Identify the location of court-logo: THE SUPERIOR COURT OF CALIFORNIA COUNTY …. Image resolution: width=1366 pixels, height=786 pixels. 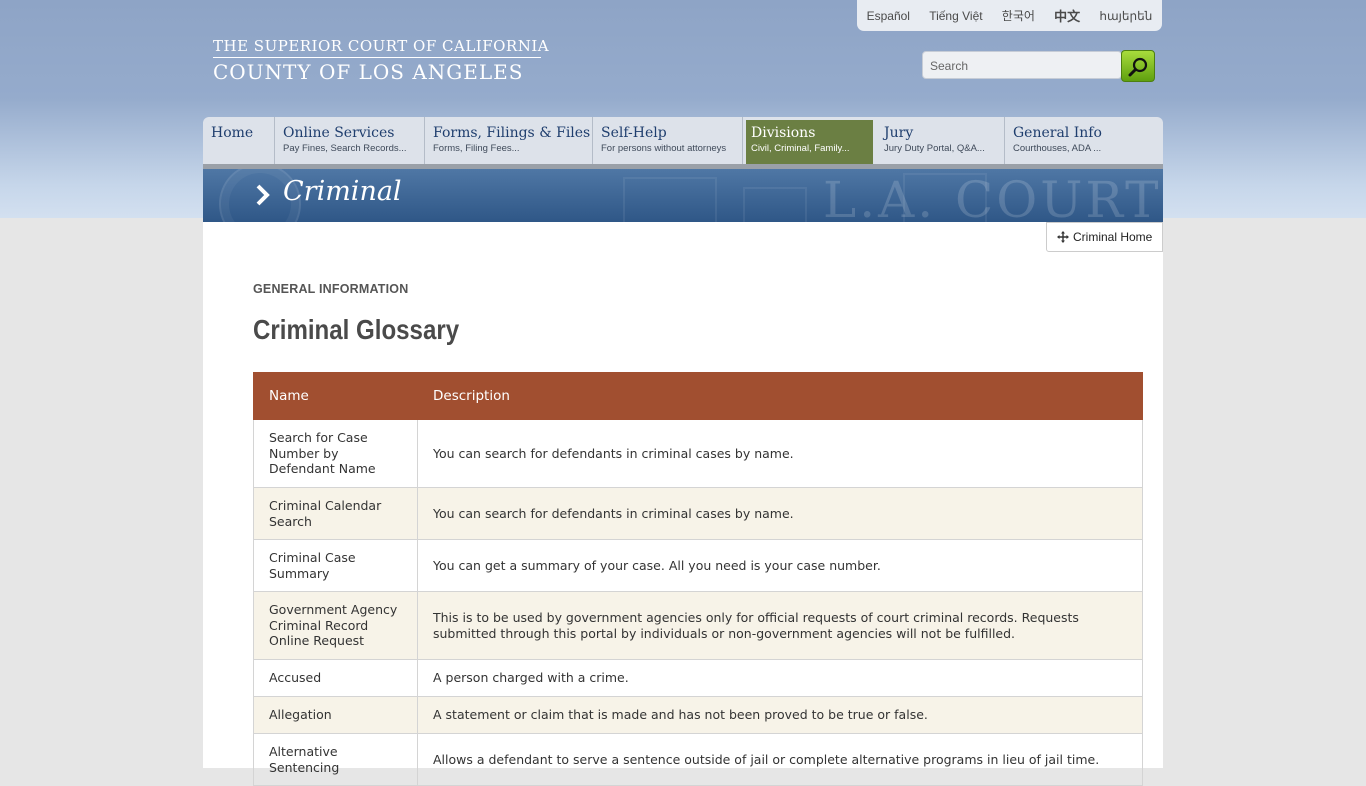
(381, 60).